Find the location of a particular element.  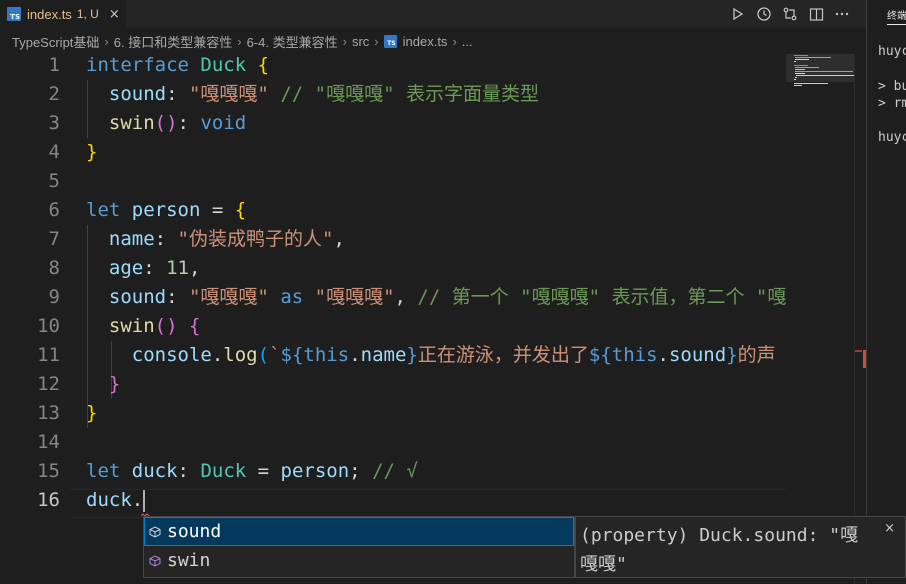

tab-index-ts: TS index.ts 1, U × is located at coordinates (63, 14).